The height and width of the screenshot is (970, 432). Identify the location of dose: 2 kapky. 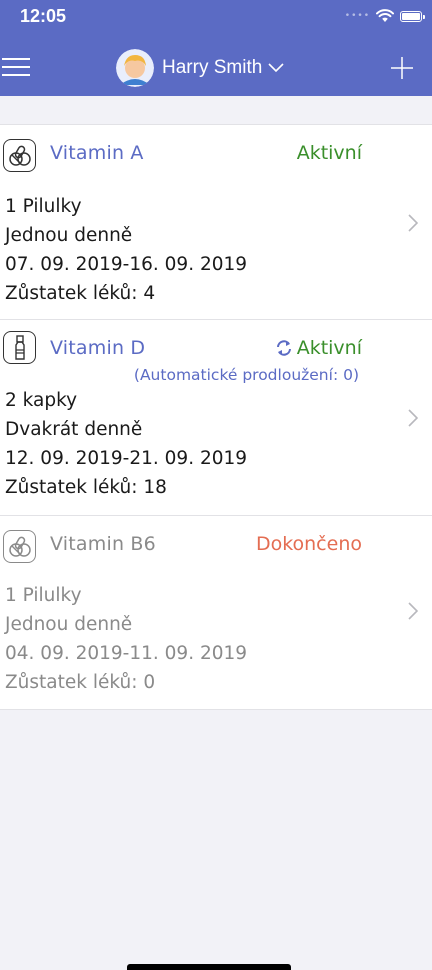
(41, 400).